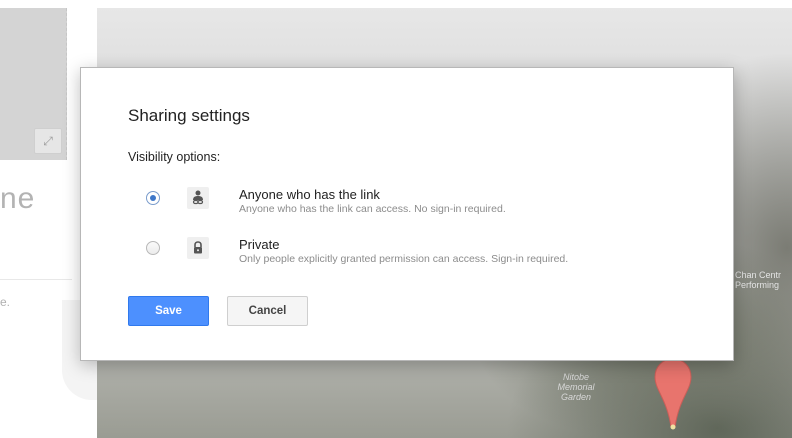 Image resolution: width=792 pixels, height=438 pixels. Describe the element at coordinates (758, 280) in the screenshot. I see `map-label-chan-centre: Chan Centr Performing` at that location.